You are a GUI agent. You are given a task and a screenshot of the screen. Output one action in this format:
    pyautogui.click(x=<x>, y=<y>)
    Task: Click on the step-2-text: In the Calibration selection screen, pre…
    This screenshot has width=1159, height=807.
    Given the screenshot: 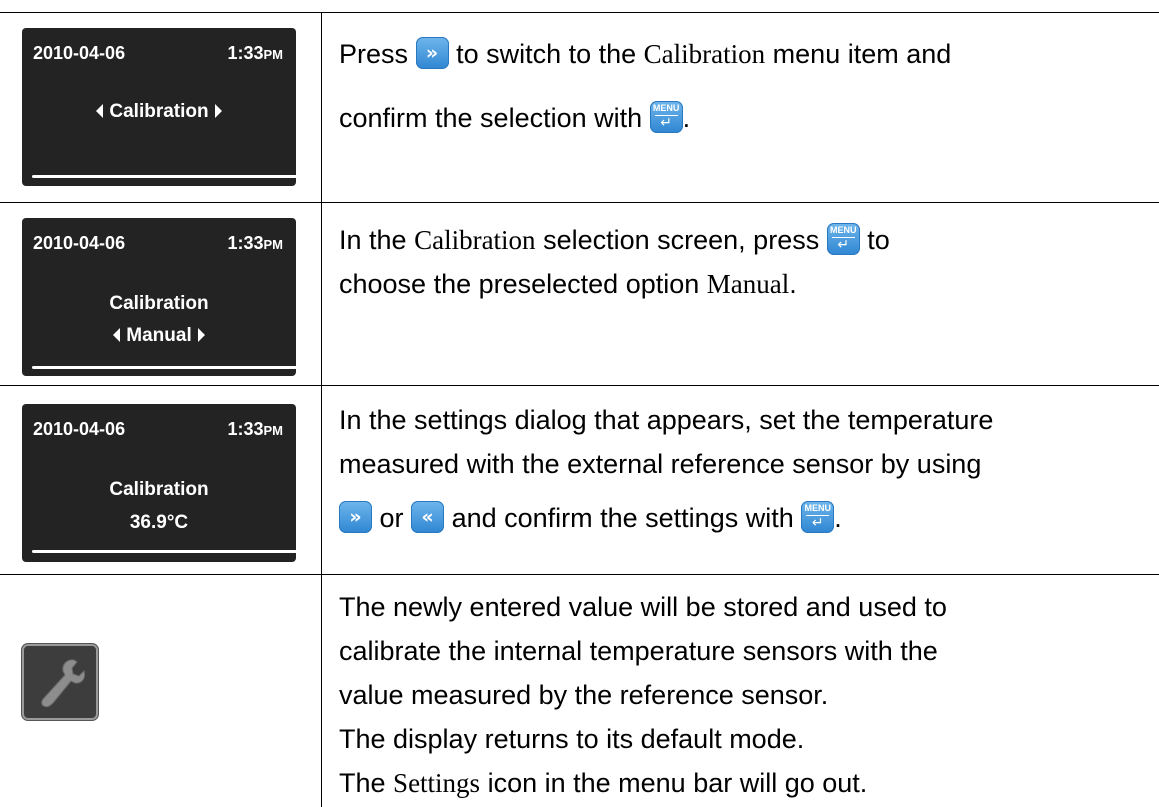 What is the action you would take?
    pyautogui.click(x=614, y=261)
    